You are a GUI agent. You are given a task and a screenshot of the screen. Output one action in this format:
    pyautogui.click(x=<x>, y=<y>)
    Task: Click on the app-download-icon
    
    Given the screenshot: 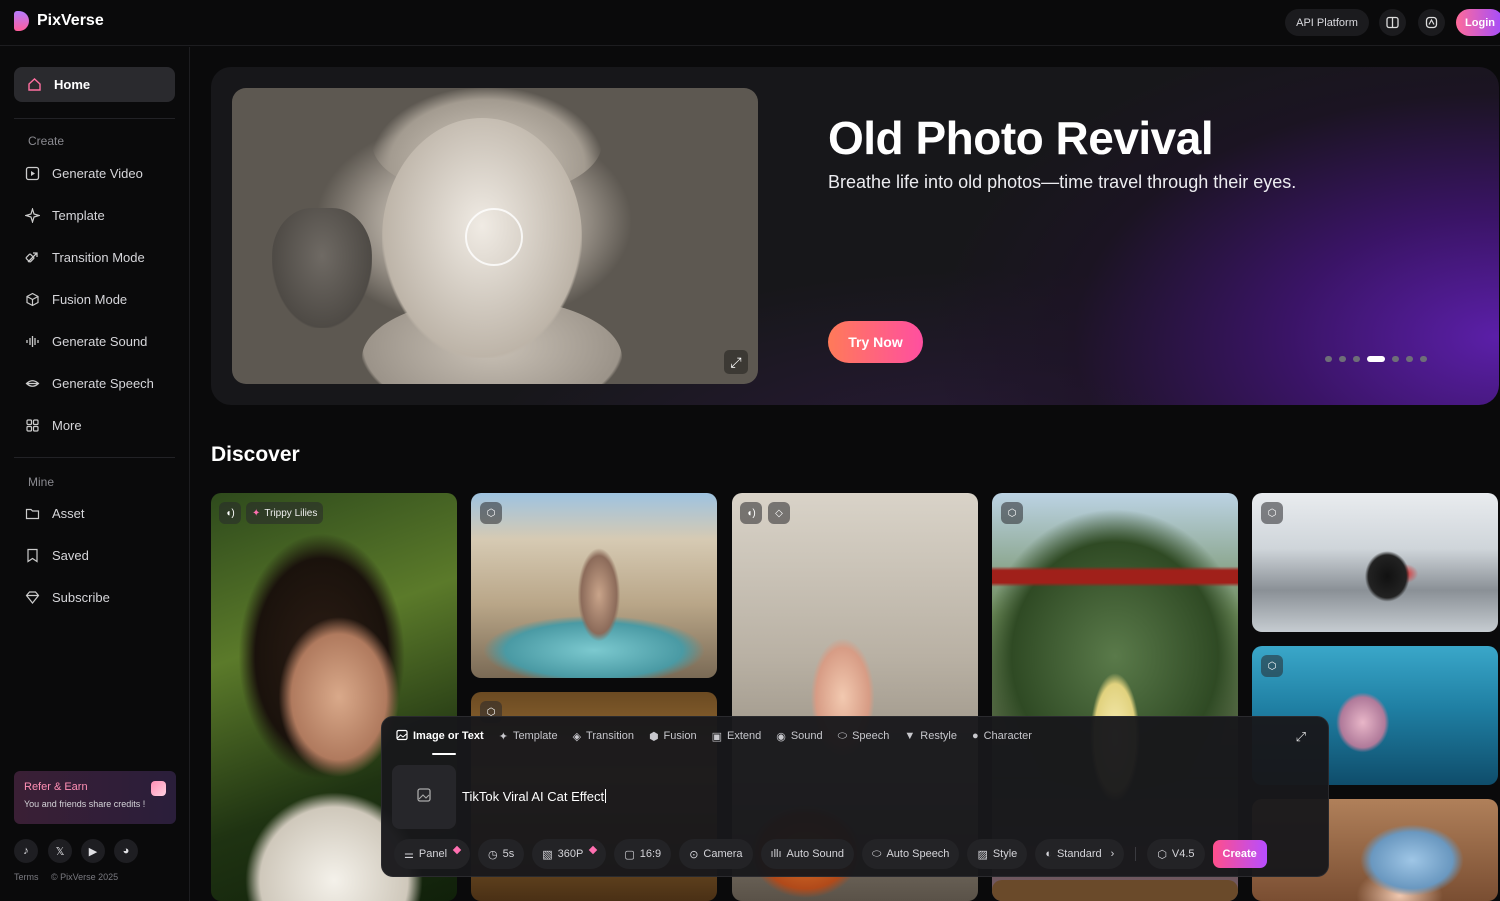 What is the action you would take?
    pyautogui.click(x=1431, y=22)
    